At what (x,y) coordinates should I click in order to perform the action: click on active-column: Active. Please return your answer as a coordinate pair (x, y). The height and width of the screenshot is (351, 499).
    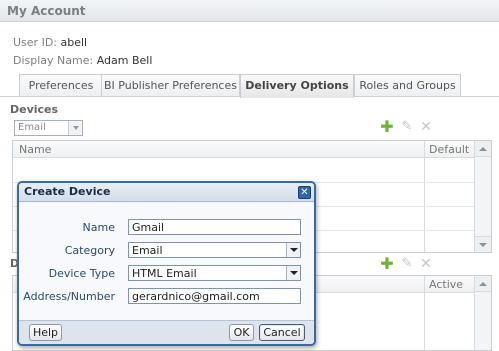
    Looking at the image, I should click on (449, 313).